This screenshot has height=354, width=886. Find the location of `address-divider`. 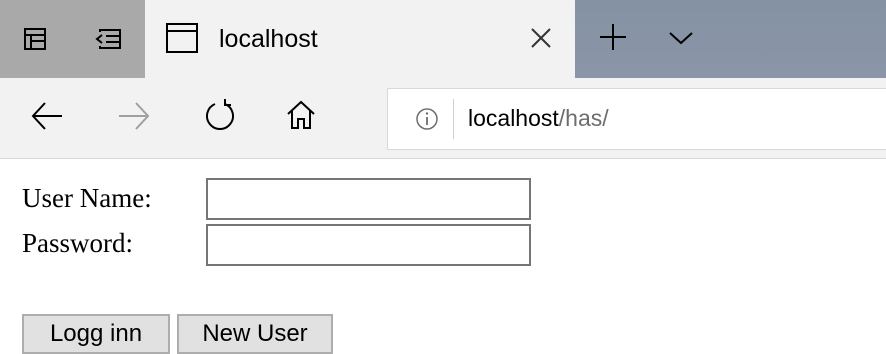

address-divider is located at coordinates (453, 119).